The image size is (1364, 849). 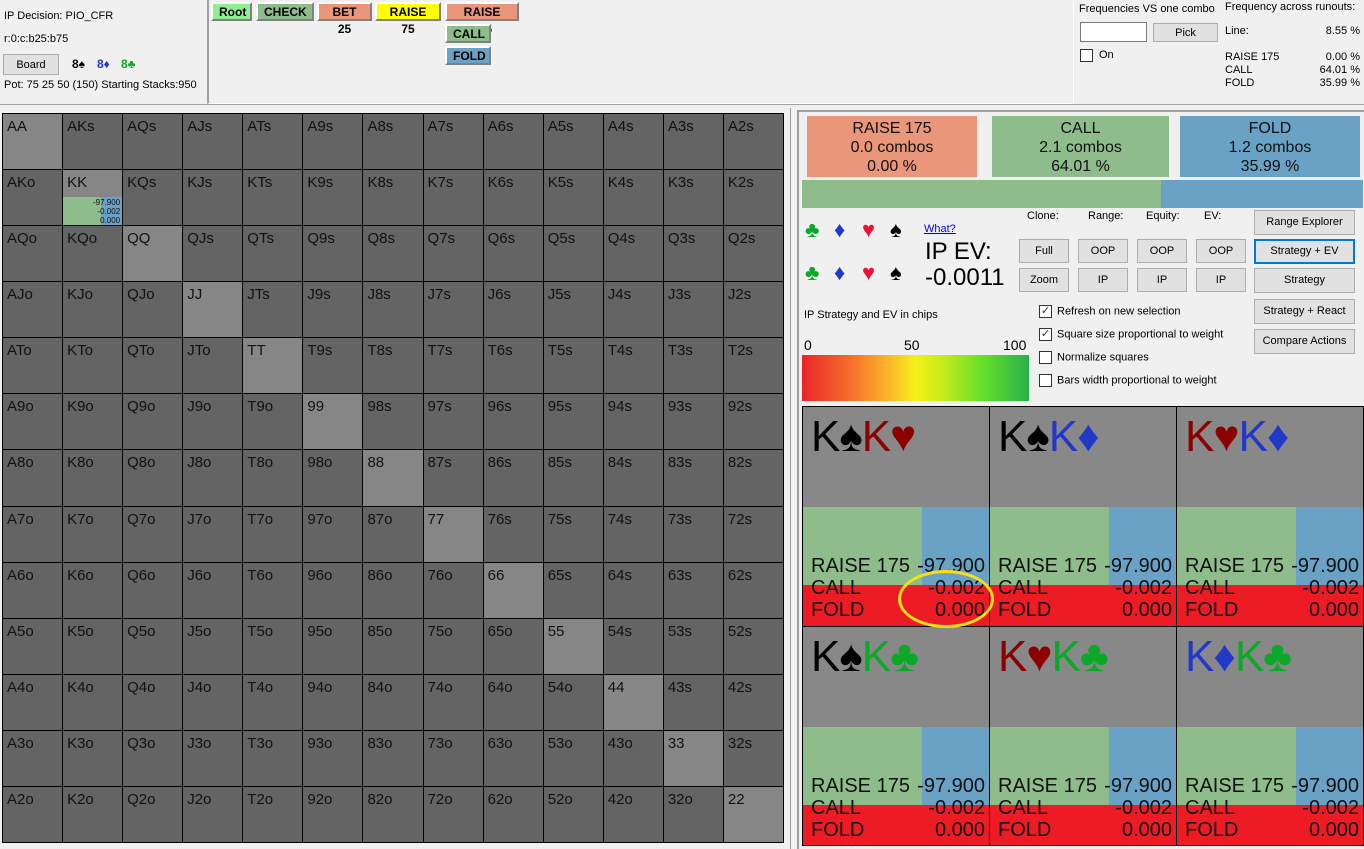 What do you see at coordinates (940, 229) in the screenshot?
I see `what-link: What?` at bounding box center [940, 229].